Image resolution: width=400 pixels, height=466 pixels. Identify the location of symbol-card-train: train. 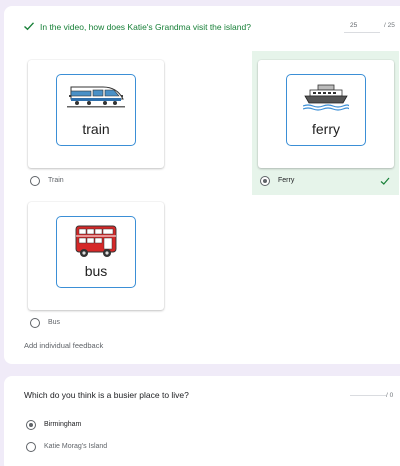
(96, 110).